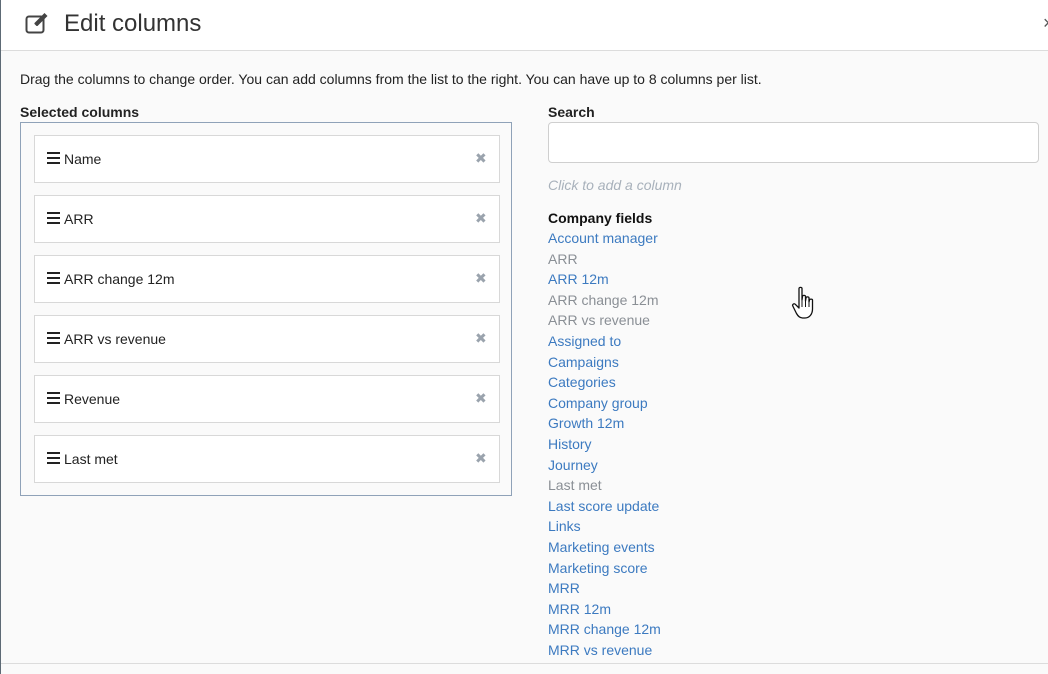 Image resolution: width=1048 pixels, height=674 pixels. I want to click on field-item: MRR vs revenue, so click(604, 650).